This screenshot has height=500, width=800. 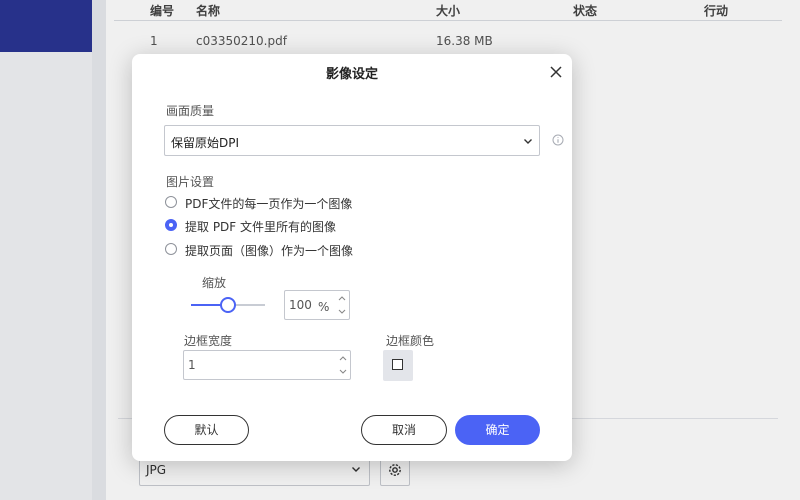 I want to click on zoom-slider, so click(x=228, y=305).